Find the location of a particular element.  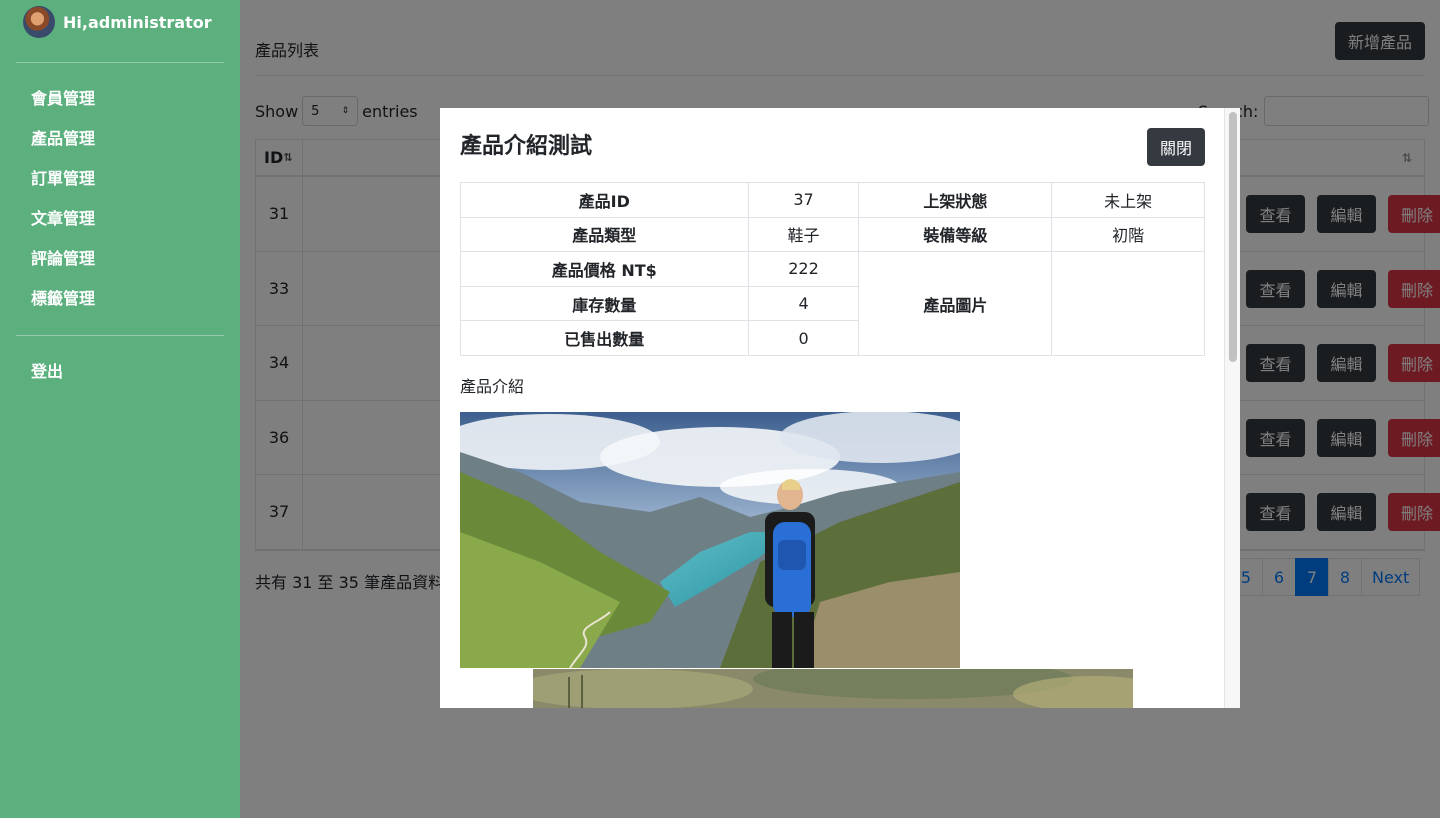

status-value: 未上架 is located at coordinates (1128, 200).